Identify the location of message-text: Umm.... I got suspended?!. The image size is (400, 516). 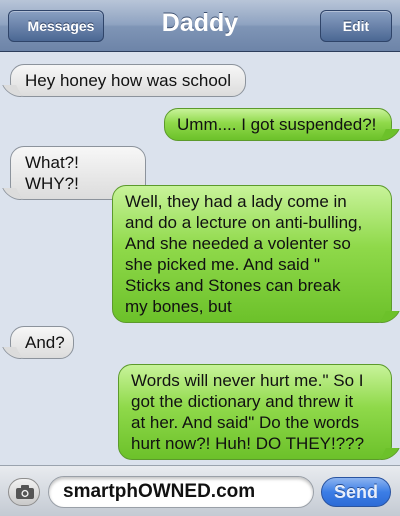
(277, 124).